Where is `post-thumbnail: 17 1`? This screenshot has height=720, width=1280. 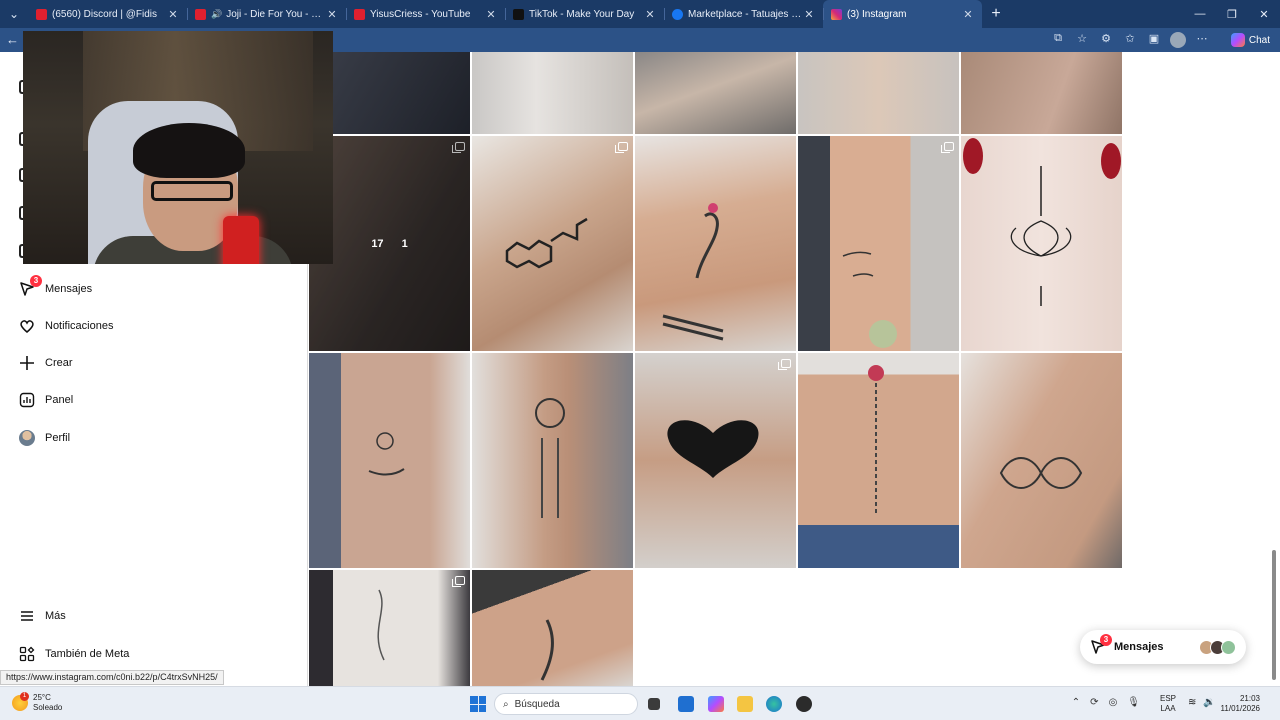 post-thumbnail: 17 1 is located at coordinates (389, 243).